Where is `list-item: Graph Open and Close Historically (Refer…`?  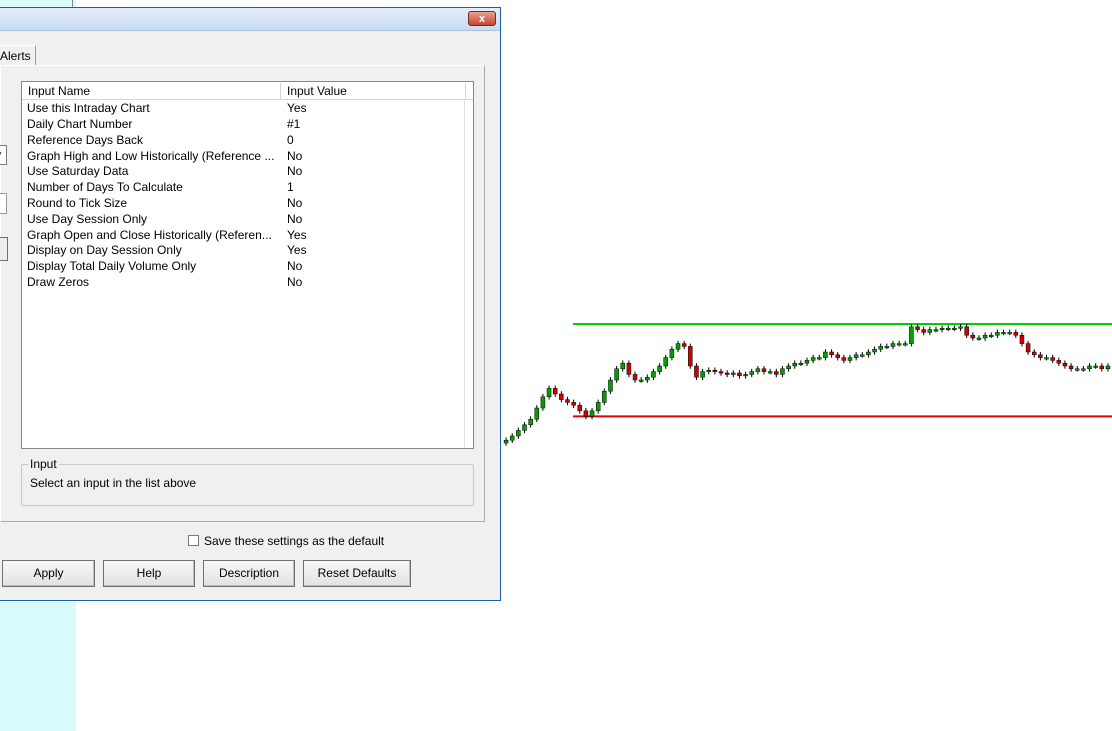
list-item: Graph Open and Close Historically (Refer… is located at coordinates (247, 236).